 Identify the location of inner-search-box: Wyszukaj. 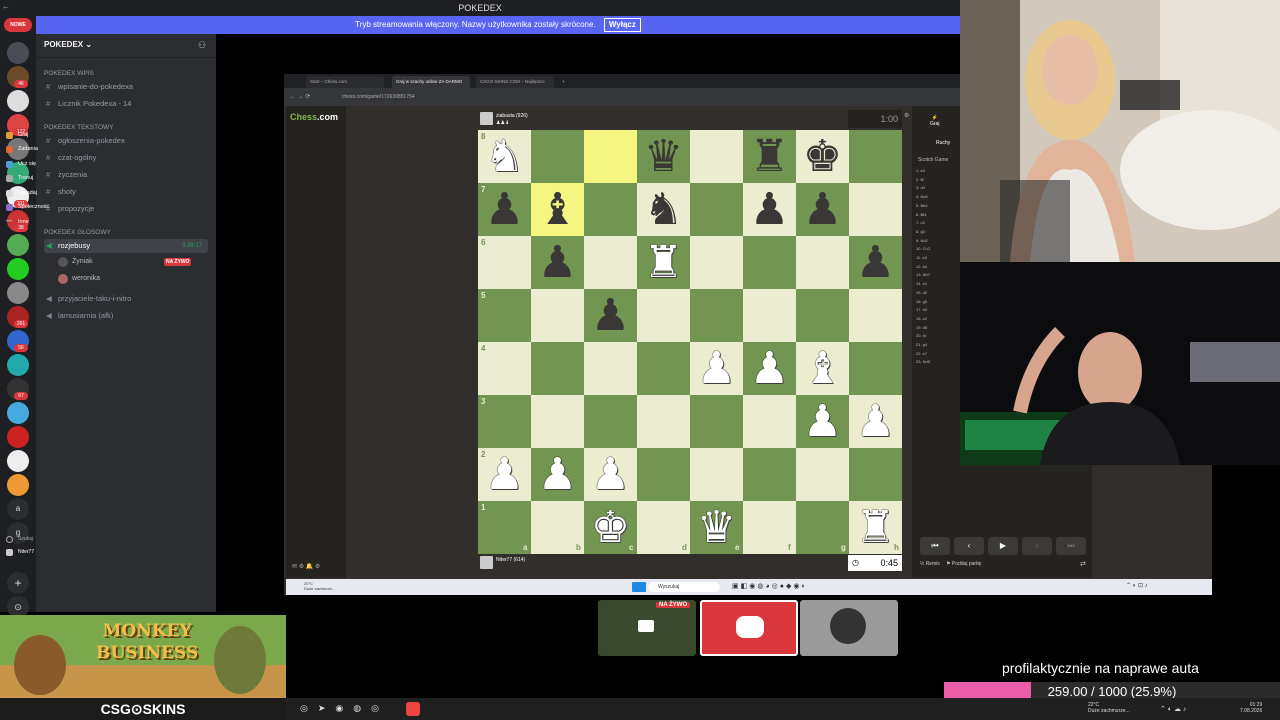
(684, 587).